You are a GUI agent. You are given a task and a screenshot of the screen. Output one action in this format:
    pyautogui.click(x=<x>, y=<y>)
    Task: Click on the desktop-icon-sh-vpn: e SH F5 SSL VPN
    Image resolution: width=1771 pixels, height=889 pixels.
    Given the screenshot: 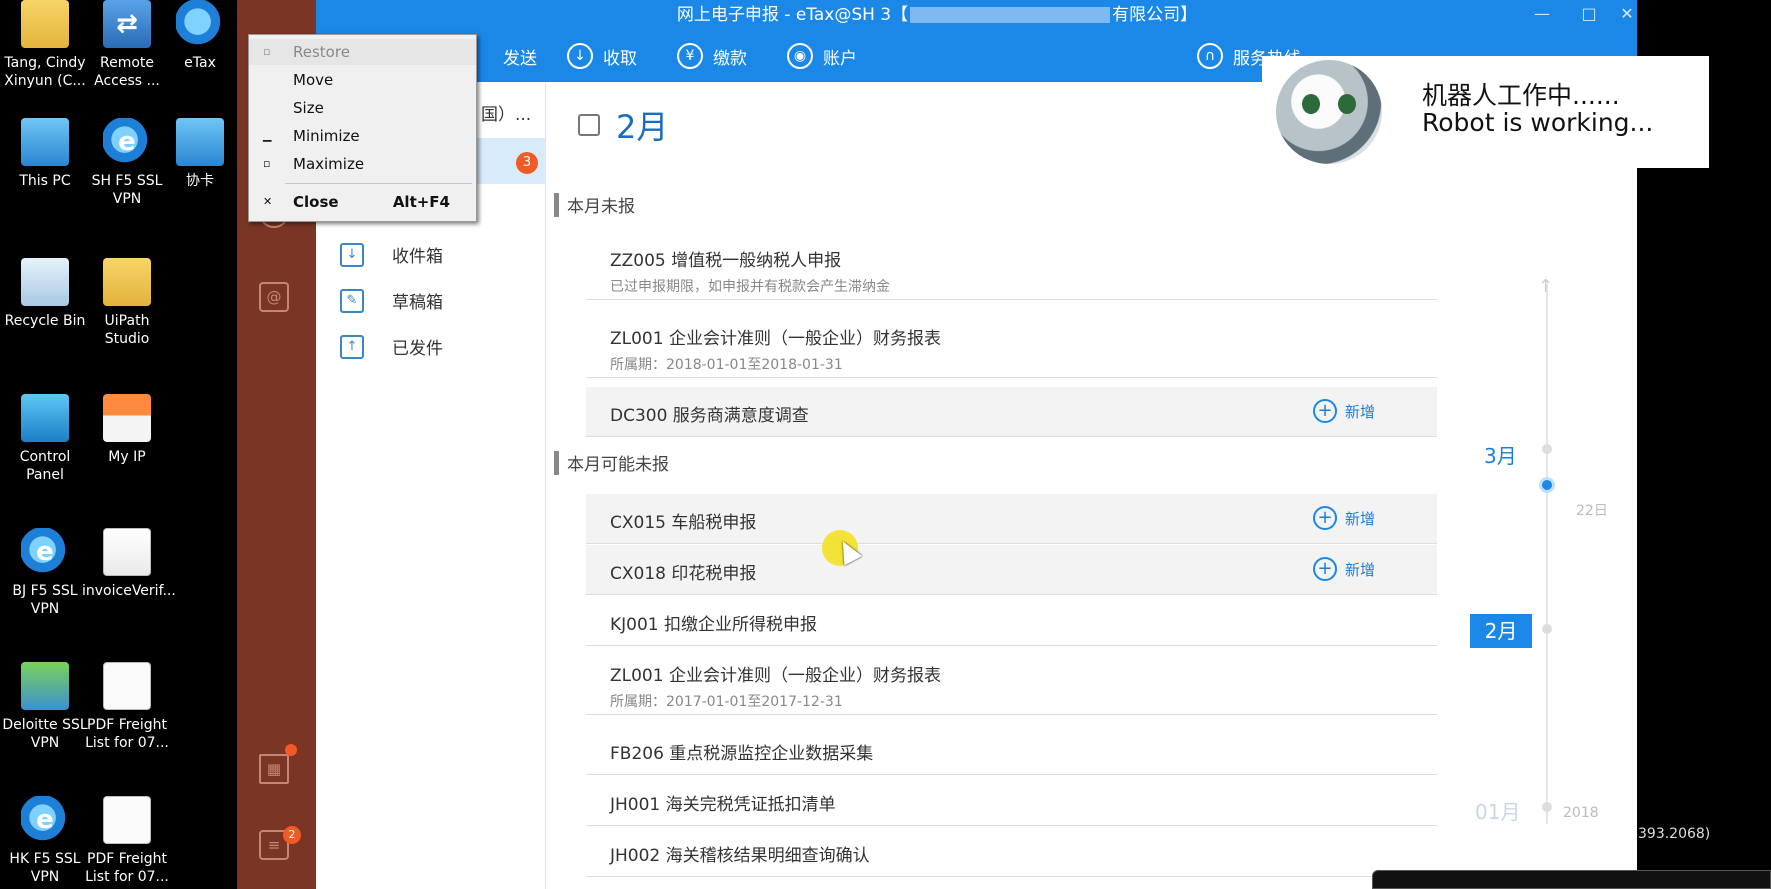 What is the action you would take?
    pyautogui.click(x=127, y=163)
    